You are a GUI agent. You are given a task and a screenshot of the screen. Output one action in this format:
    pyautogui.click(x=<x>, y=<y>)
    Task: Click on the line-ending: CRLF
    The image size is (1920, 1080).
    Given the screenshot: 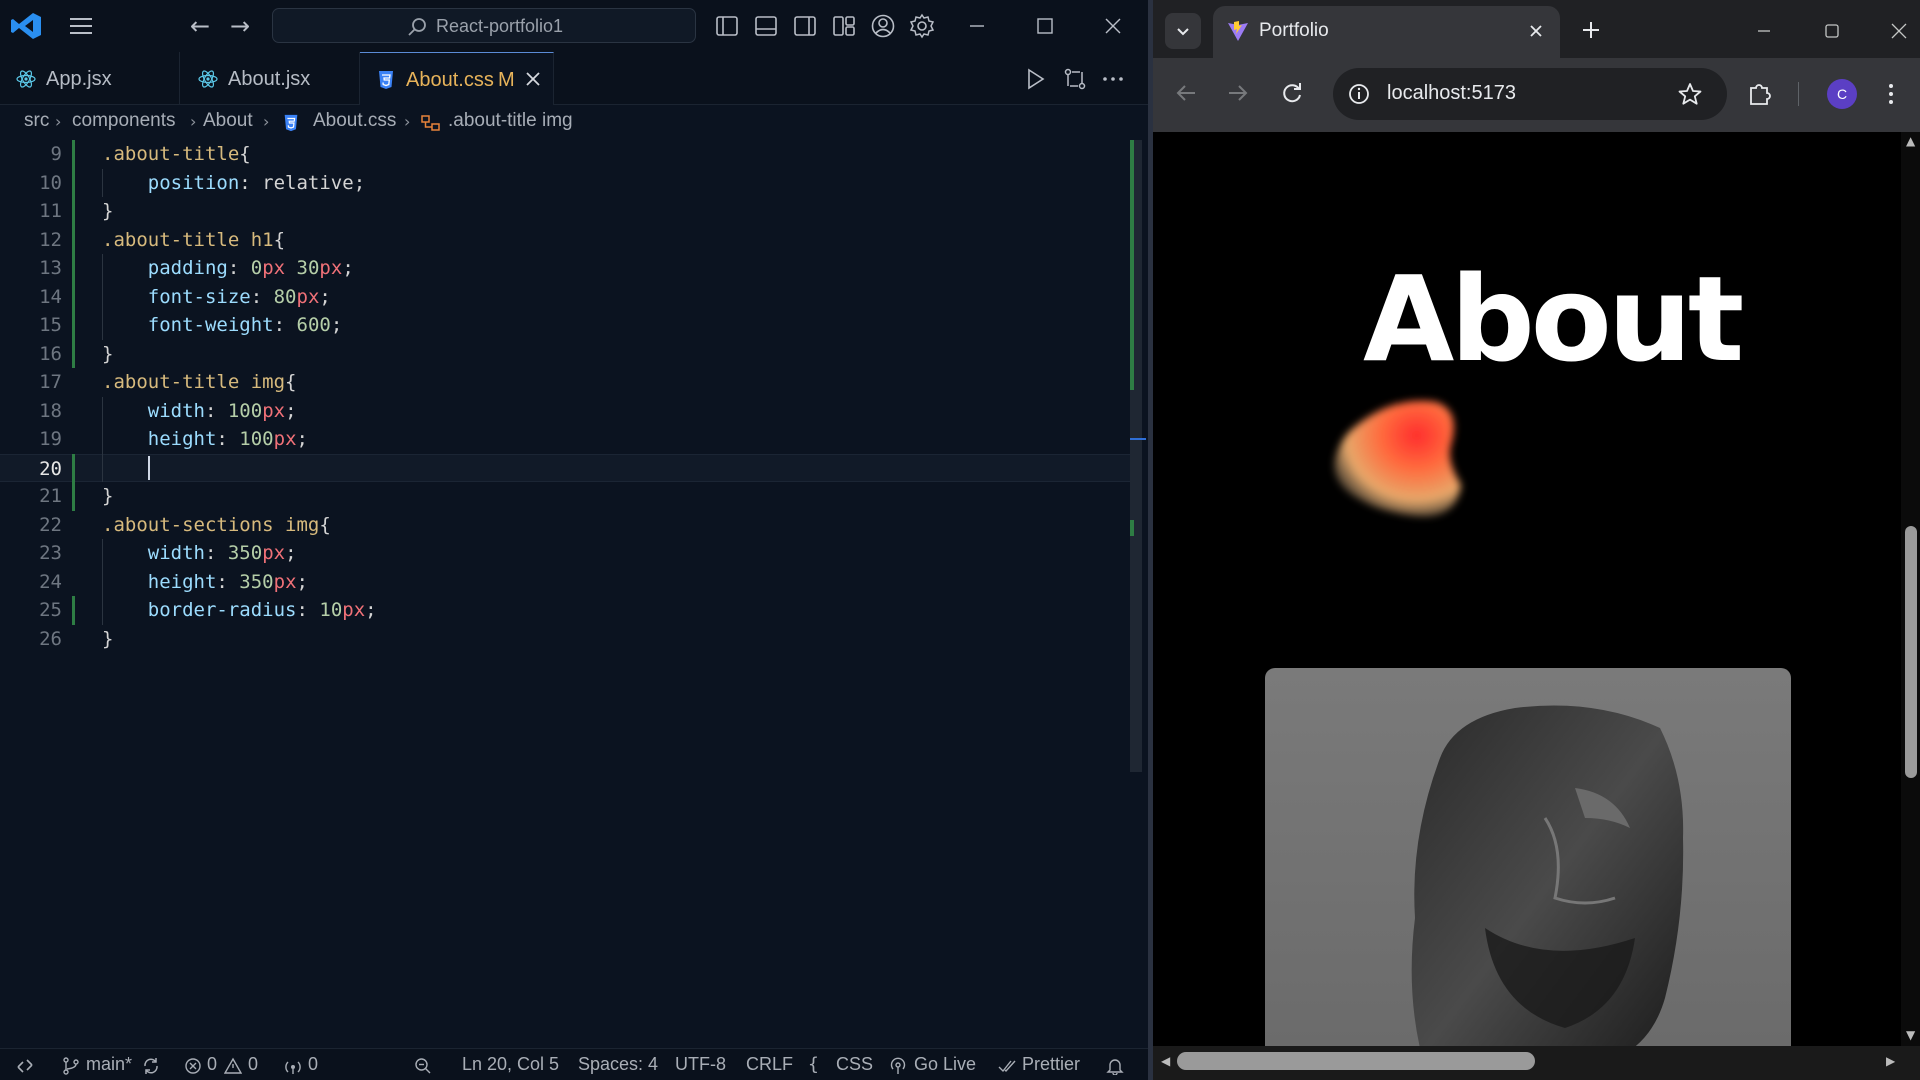 What is the action you would take?
    pyautogui.click(x=769, y=1064)
    